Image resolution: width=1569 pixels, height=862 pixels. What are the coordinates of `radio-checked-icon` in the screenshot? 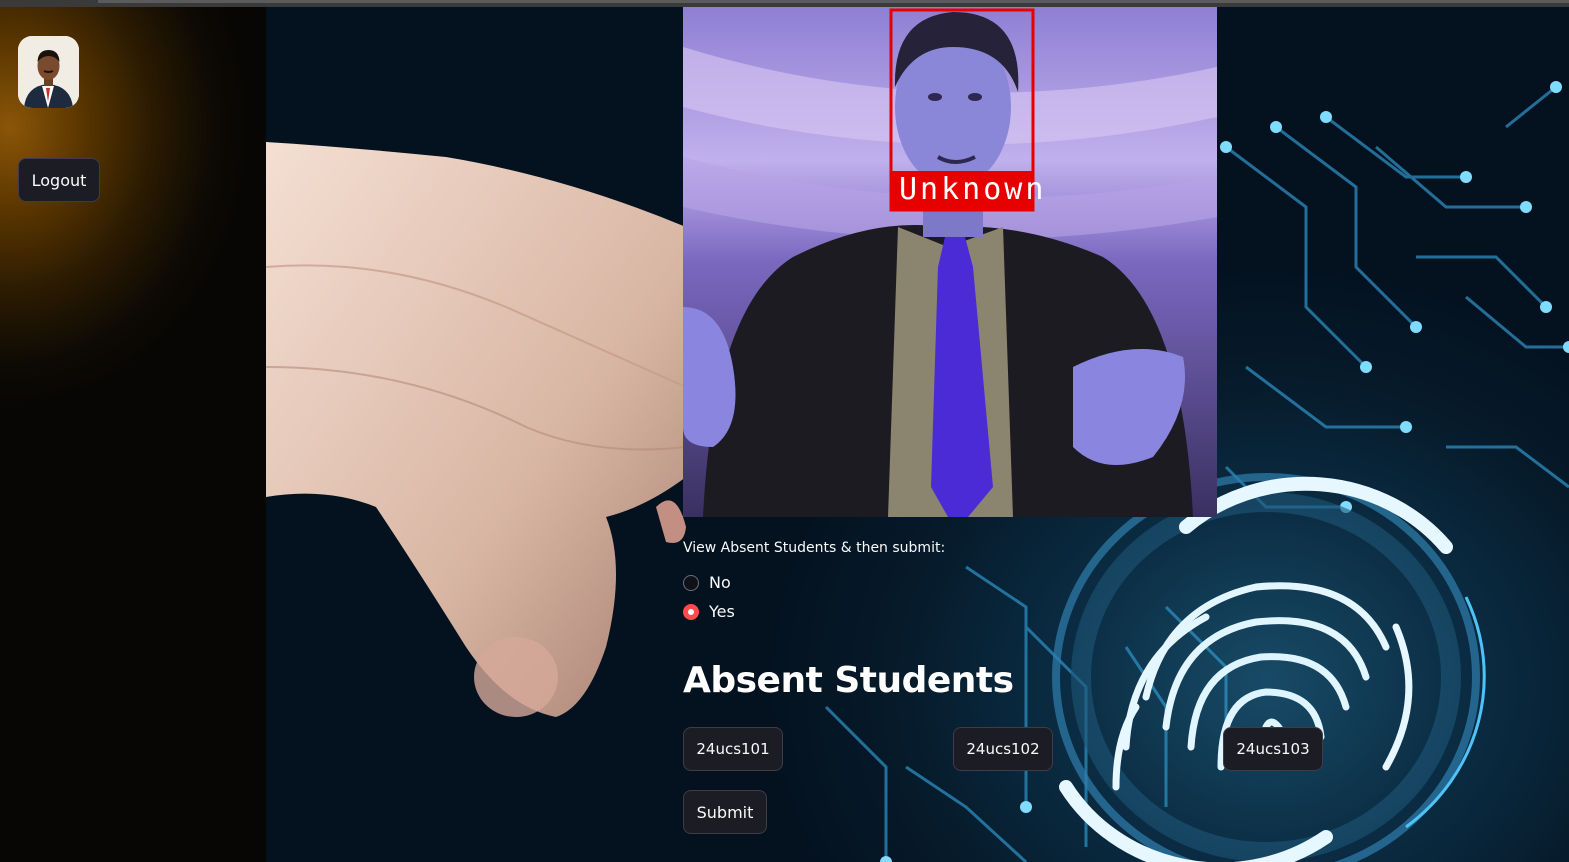 It's located at (691, 611).